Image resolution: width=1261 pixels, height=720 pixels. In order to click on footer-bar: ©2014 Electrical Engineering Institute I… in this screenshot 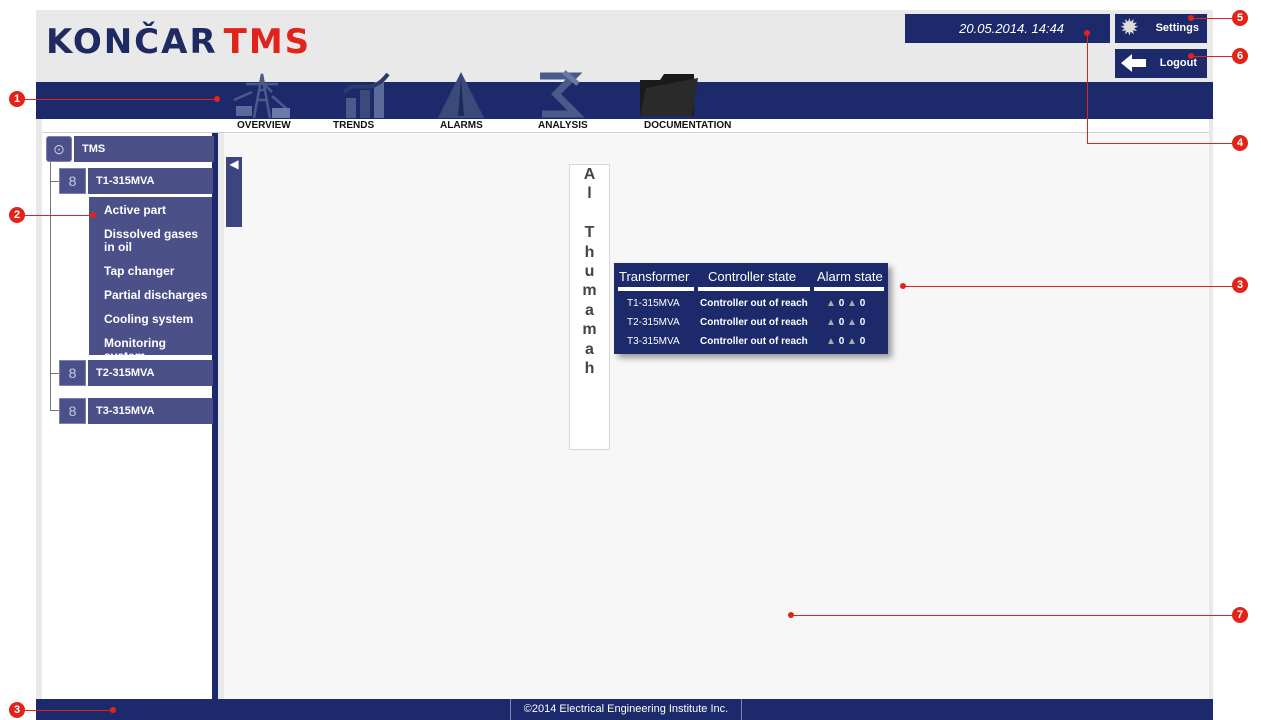, I will do `click(624, 709)`.